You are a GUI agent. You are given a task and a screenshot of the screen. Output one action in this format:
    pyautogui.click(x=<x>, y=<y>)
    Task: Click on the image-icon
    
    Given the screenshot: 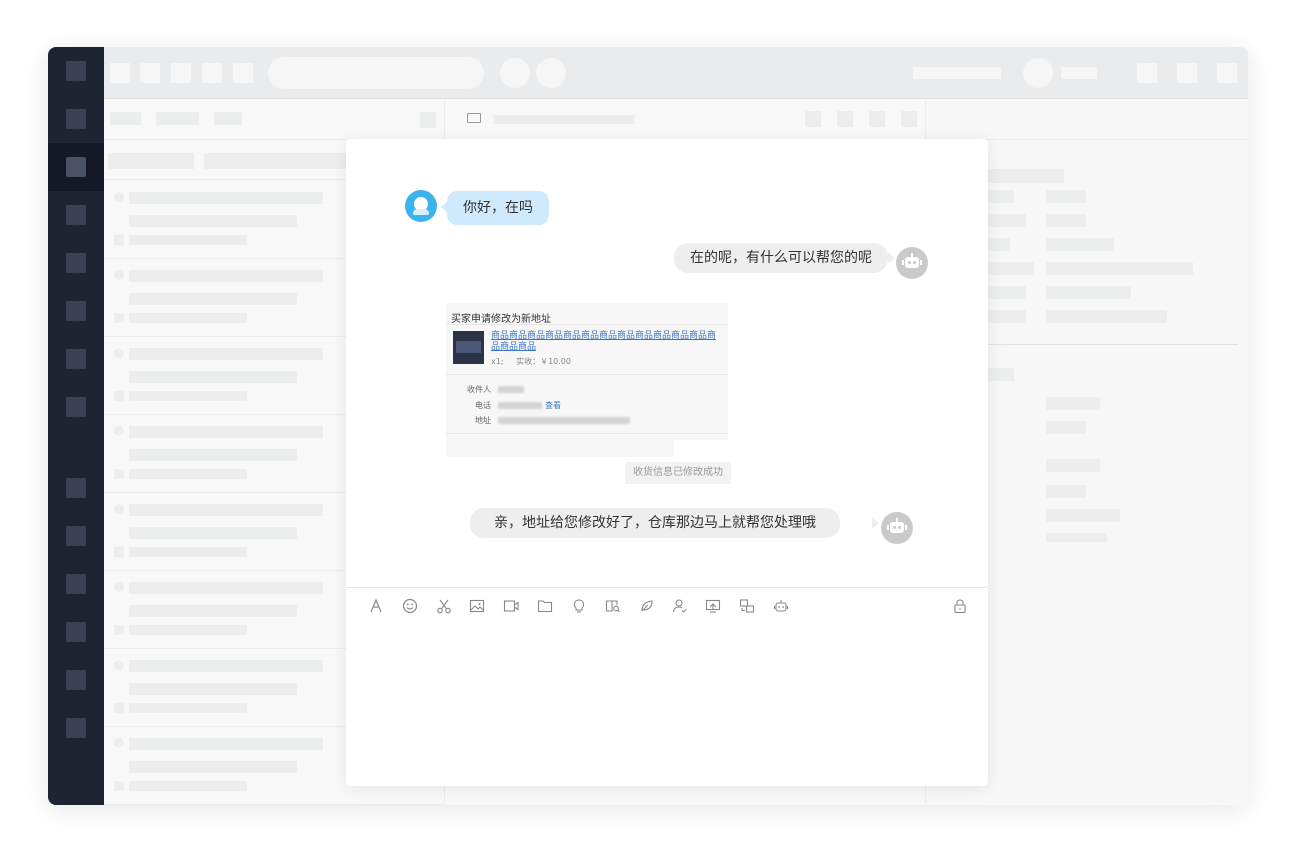 What is the action you would take?
    pyautogui.click(x=477, y=606)
    